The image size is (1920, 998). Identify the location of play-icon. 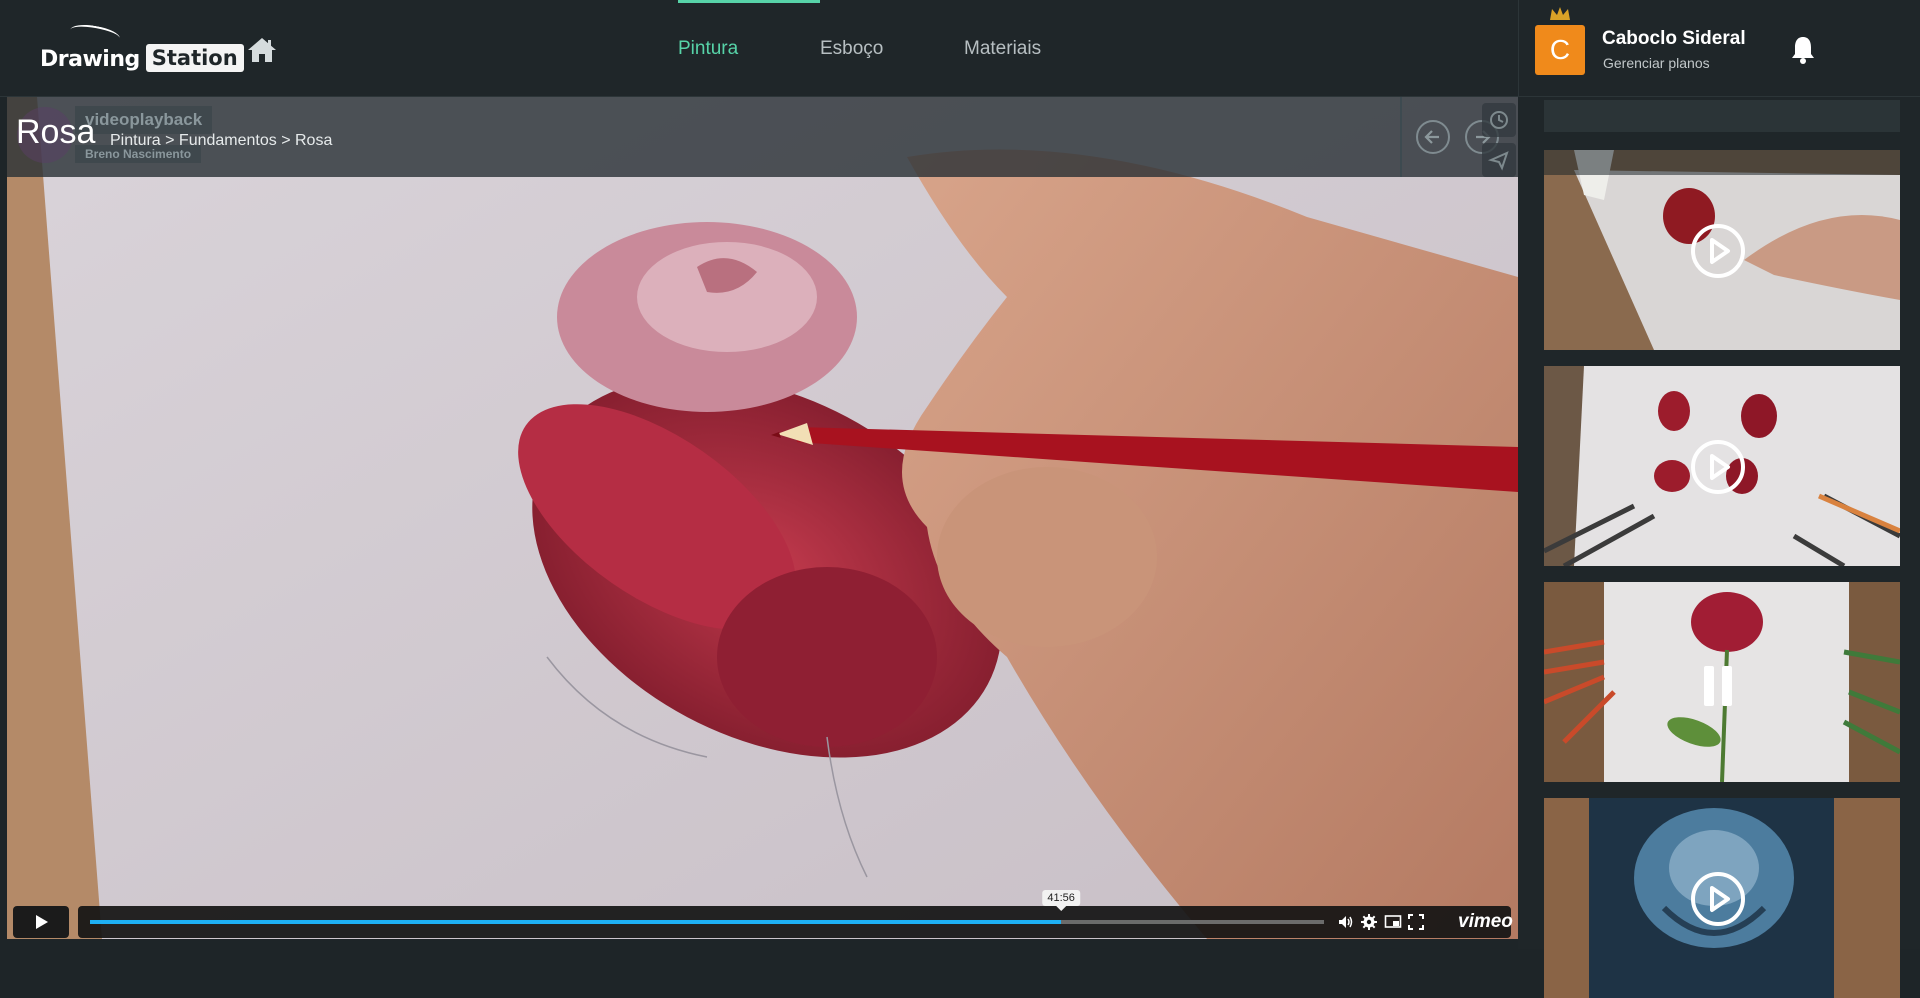
(42, 922).